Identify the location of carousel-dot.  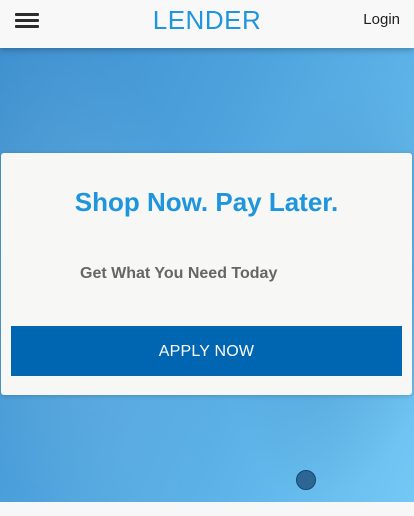
(306, 480).